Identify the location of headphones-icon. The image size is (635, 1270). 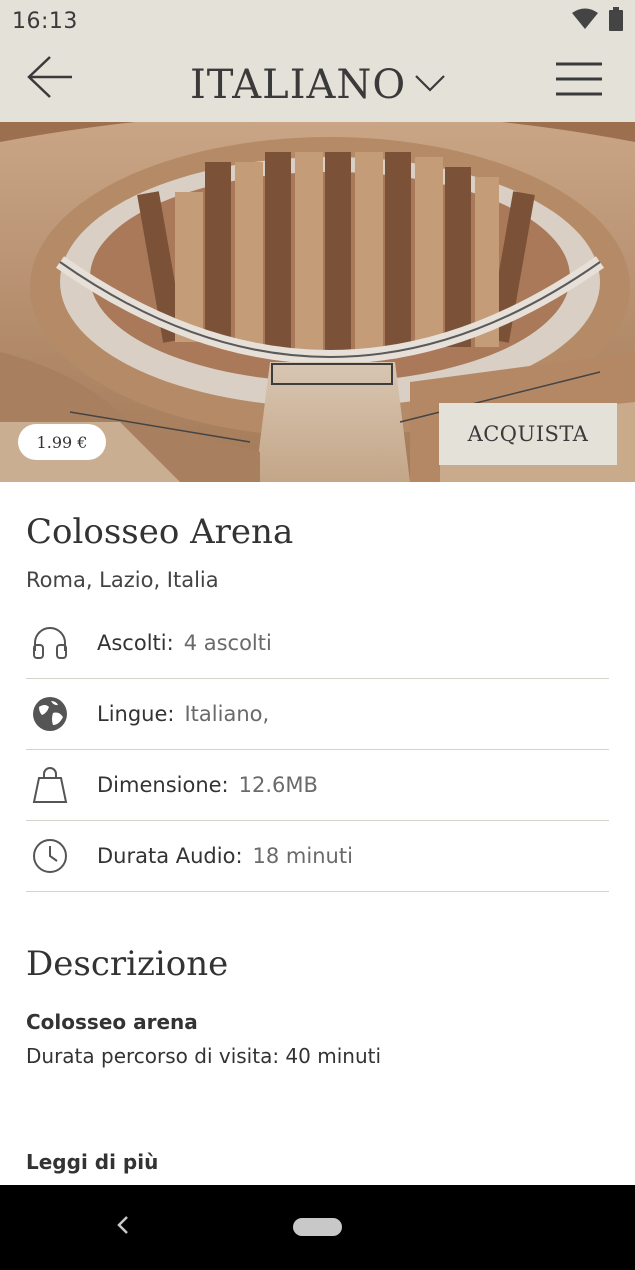
(50, 643).